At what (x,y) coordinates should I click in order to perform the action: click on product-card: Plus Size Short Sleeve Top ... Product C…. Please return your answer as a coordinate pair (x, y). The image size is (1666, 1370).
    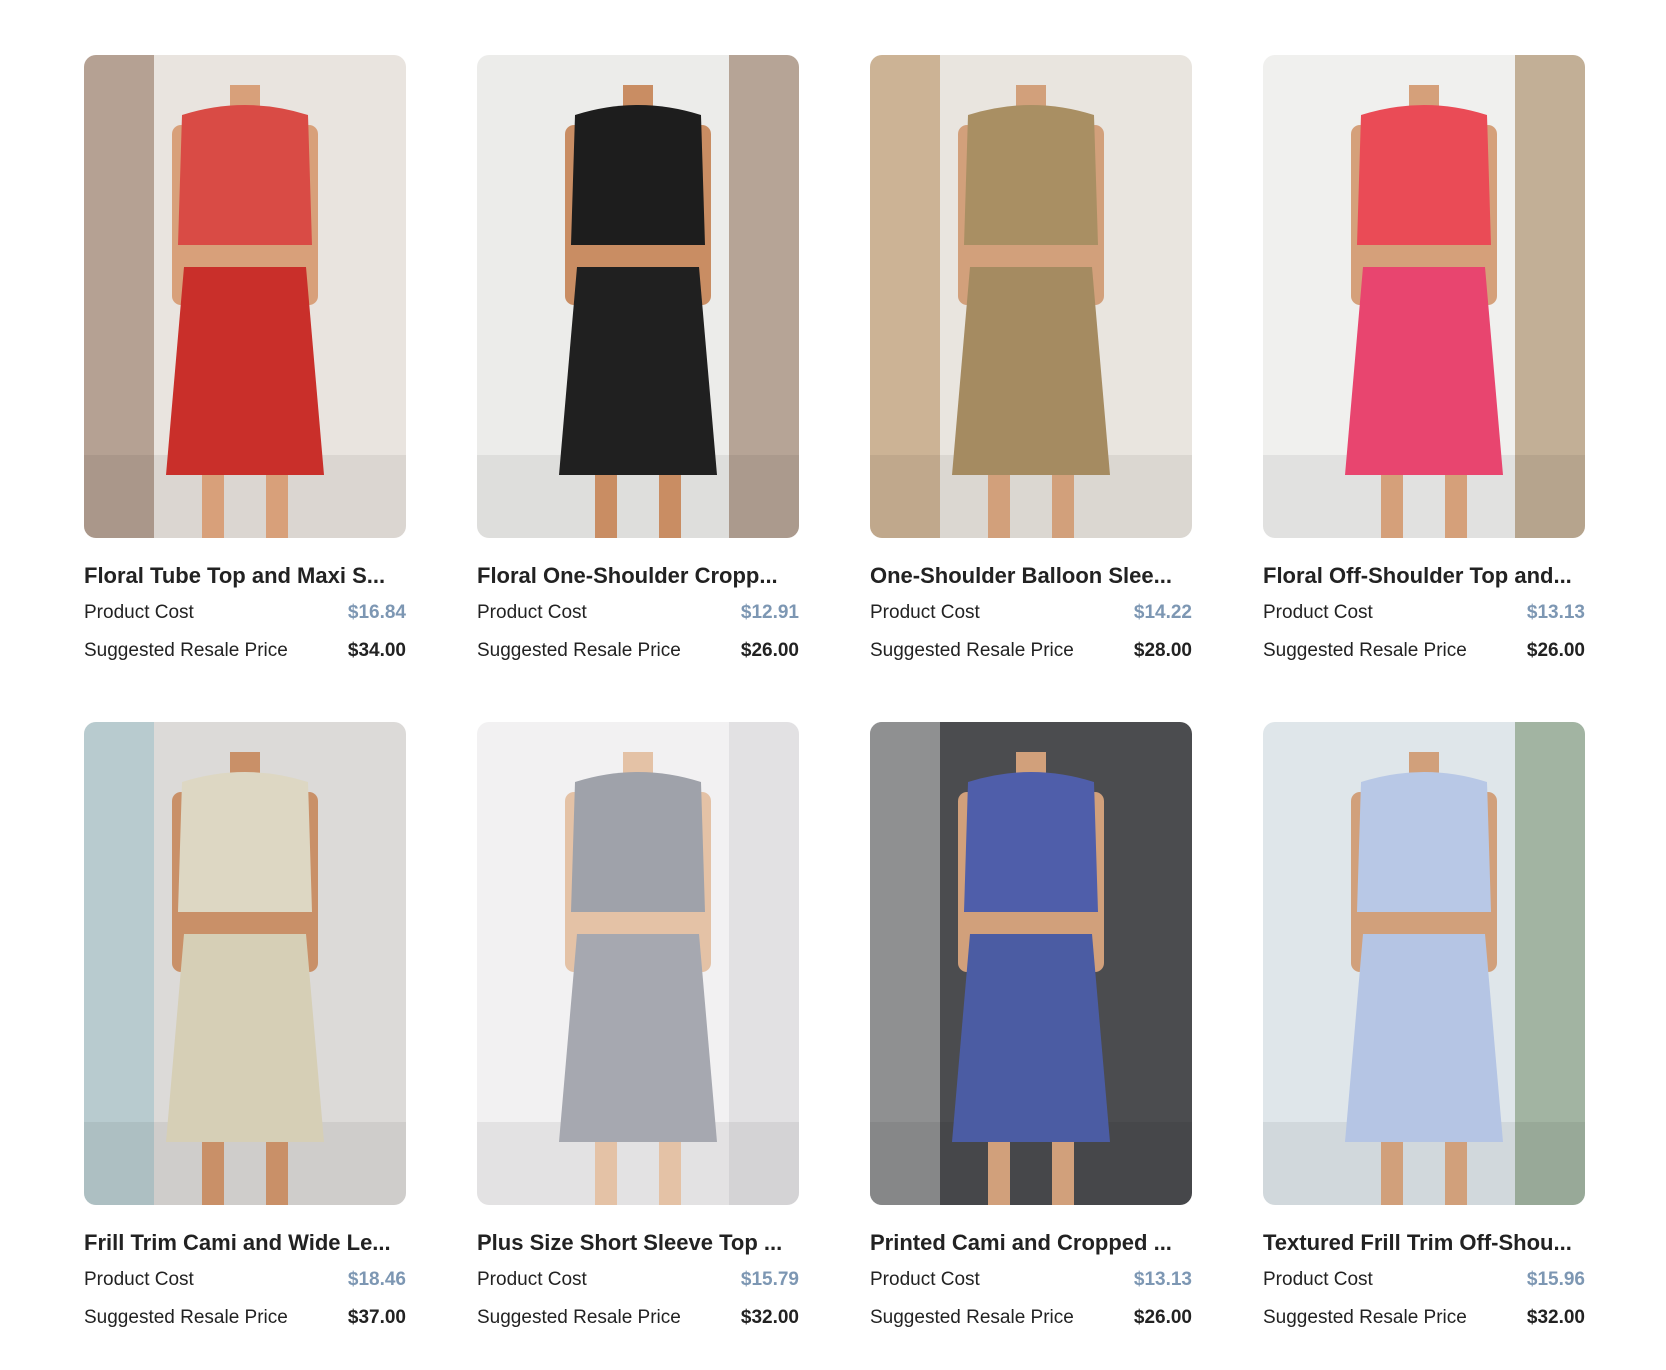
    Looking at the image, I should click on (638, 1025).